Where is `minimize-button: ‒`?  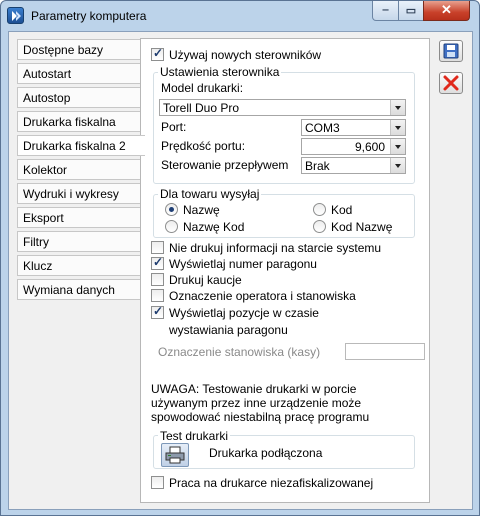 minimize-button: ‒ is located at coordinates (385, 11).